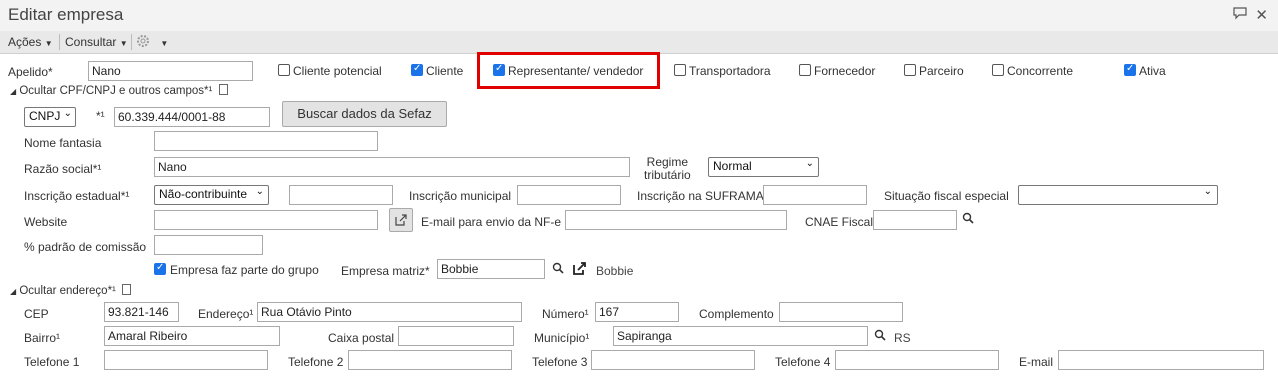 The image size is (1278, 376). I want to click on telefone3-label: Telefone 3, so click(560, 362).